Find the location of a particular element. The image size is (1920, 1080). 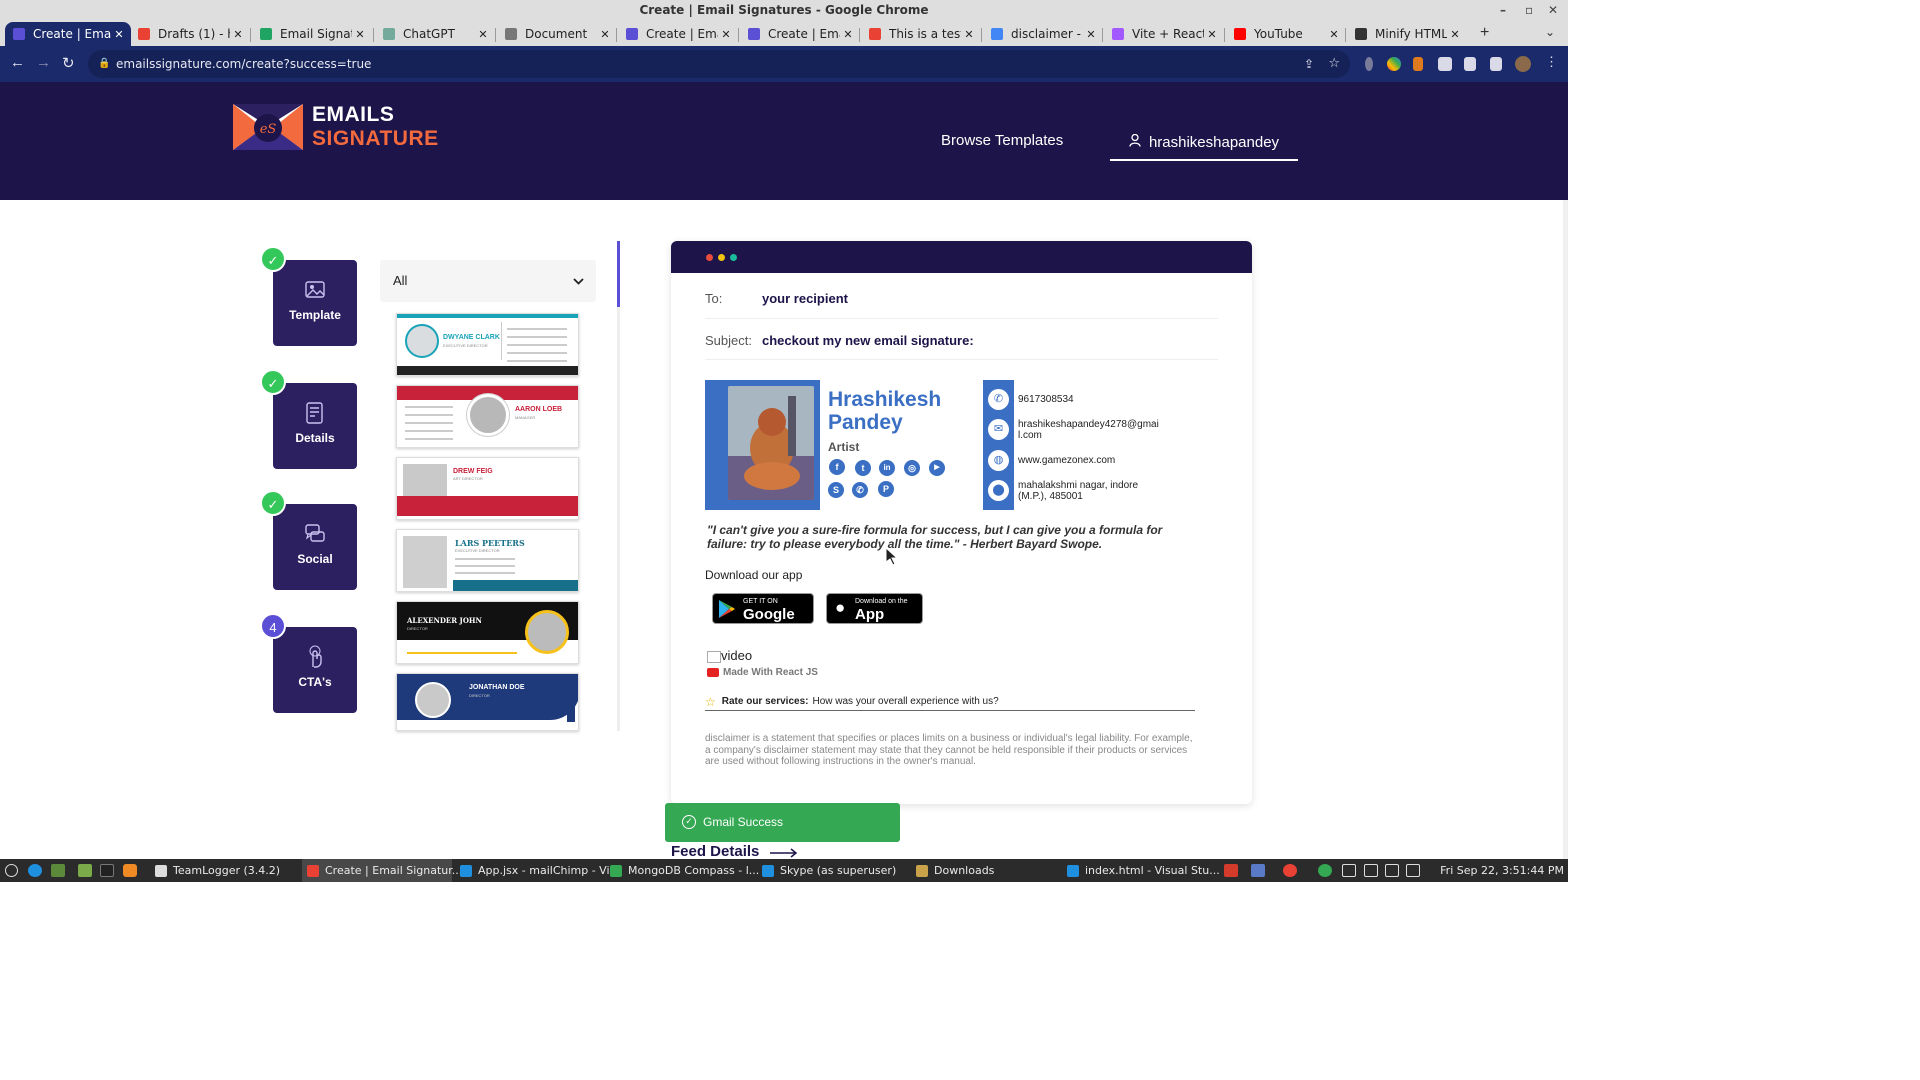

linkedin-icon: in is located at coordinates (887, 468).